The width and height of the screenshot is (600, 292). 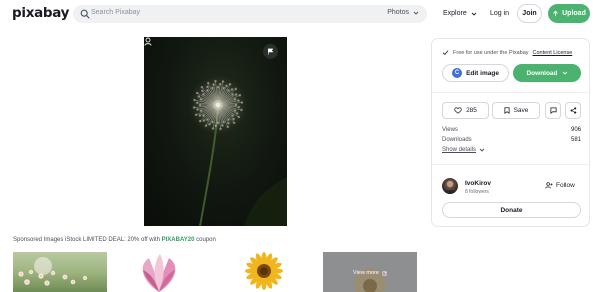 I want to click on explore-label: Explore, so click(x=455, y=13).